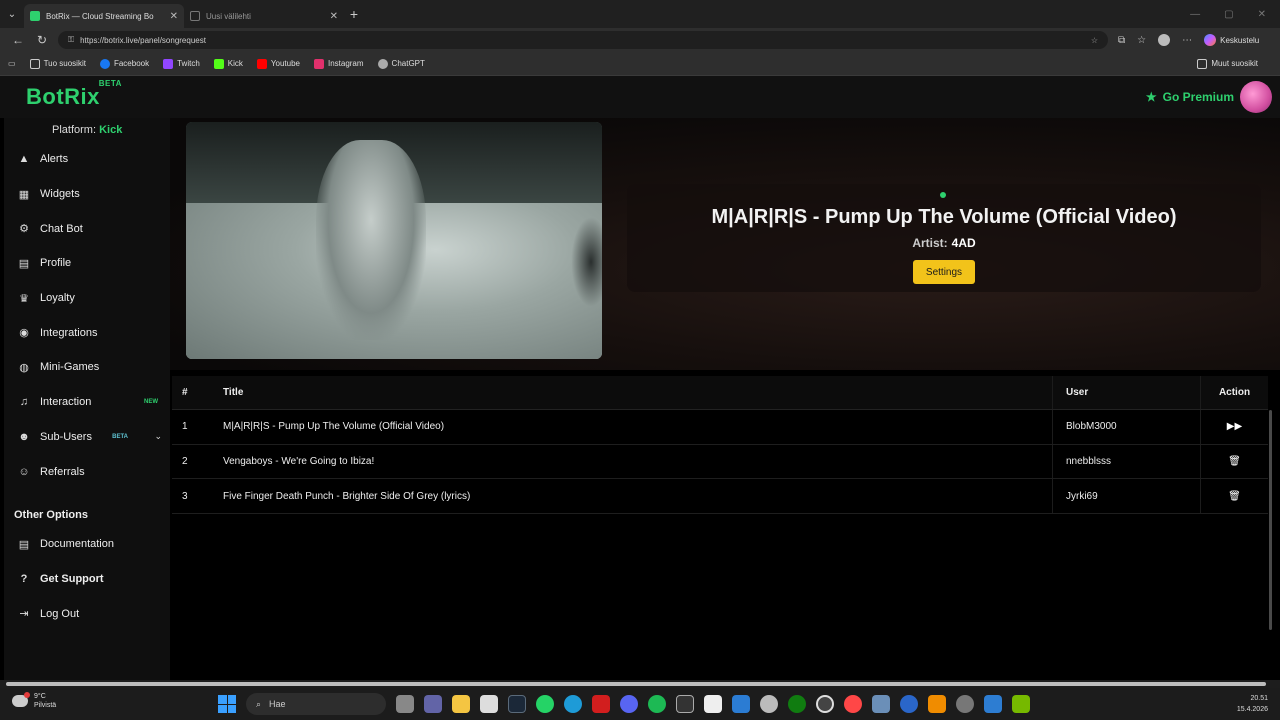 This screenshot has width=1280, height=720. I want to click on sidebar-item-widgets: ▦ Widgets, so click(87, 194).